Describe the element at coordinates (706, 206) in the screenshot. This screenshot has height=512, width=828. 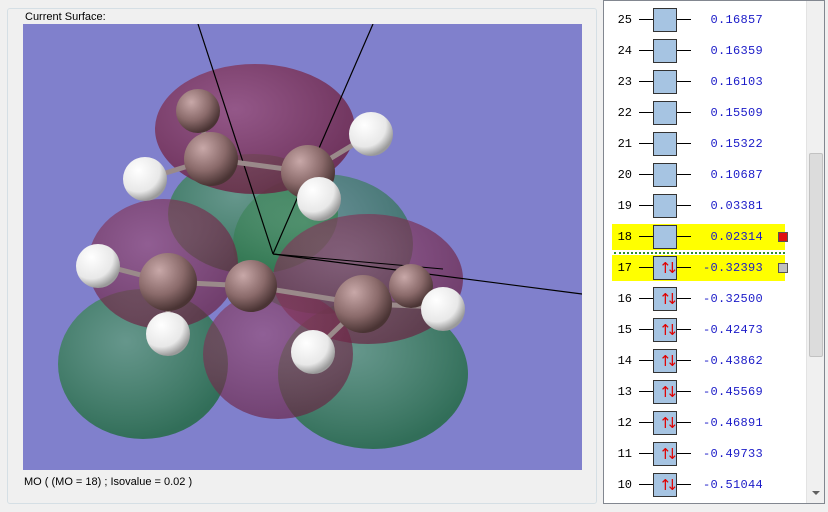
I see `mo-row-19: 19 0.03381` at that location.